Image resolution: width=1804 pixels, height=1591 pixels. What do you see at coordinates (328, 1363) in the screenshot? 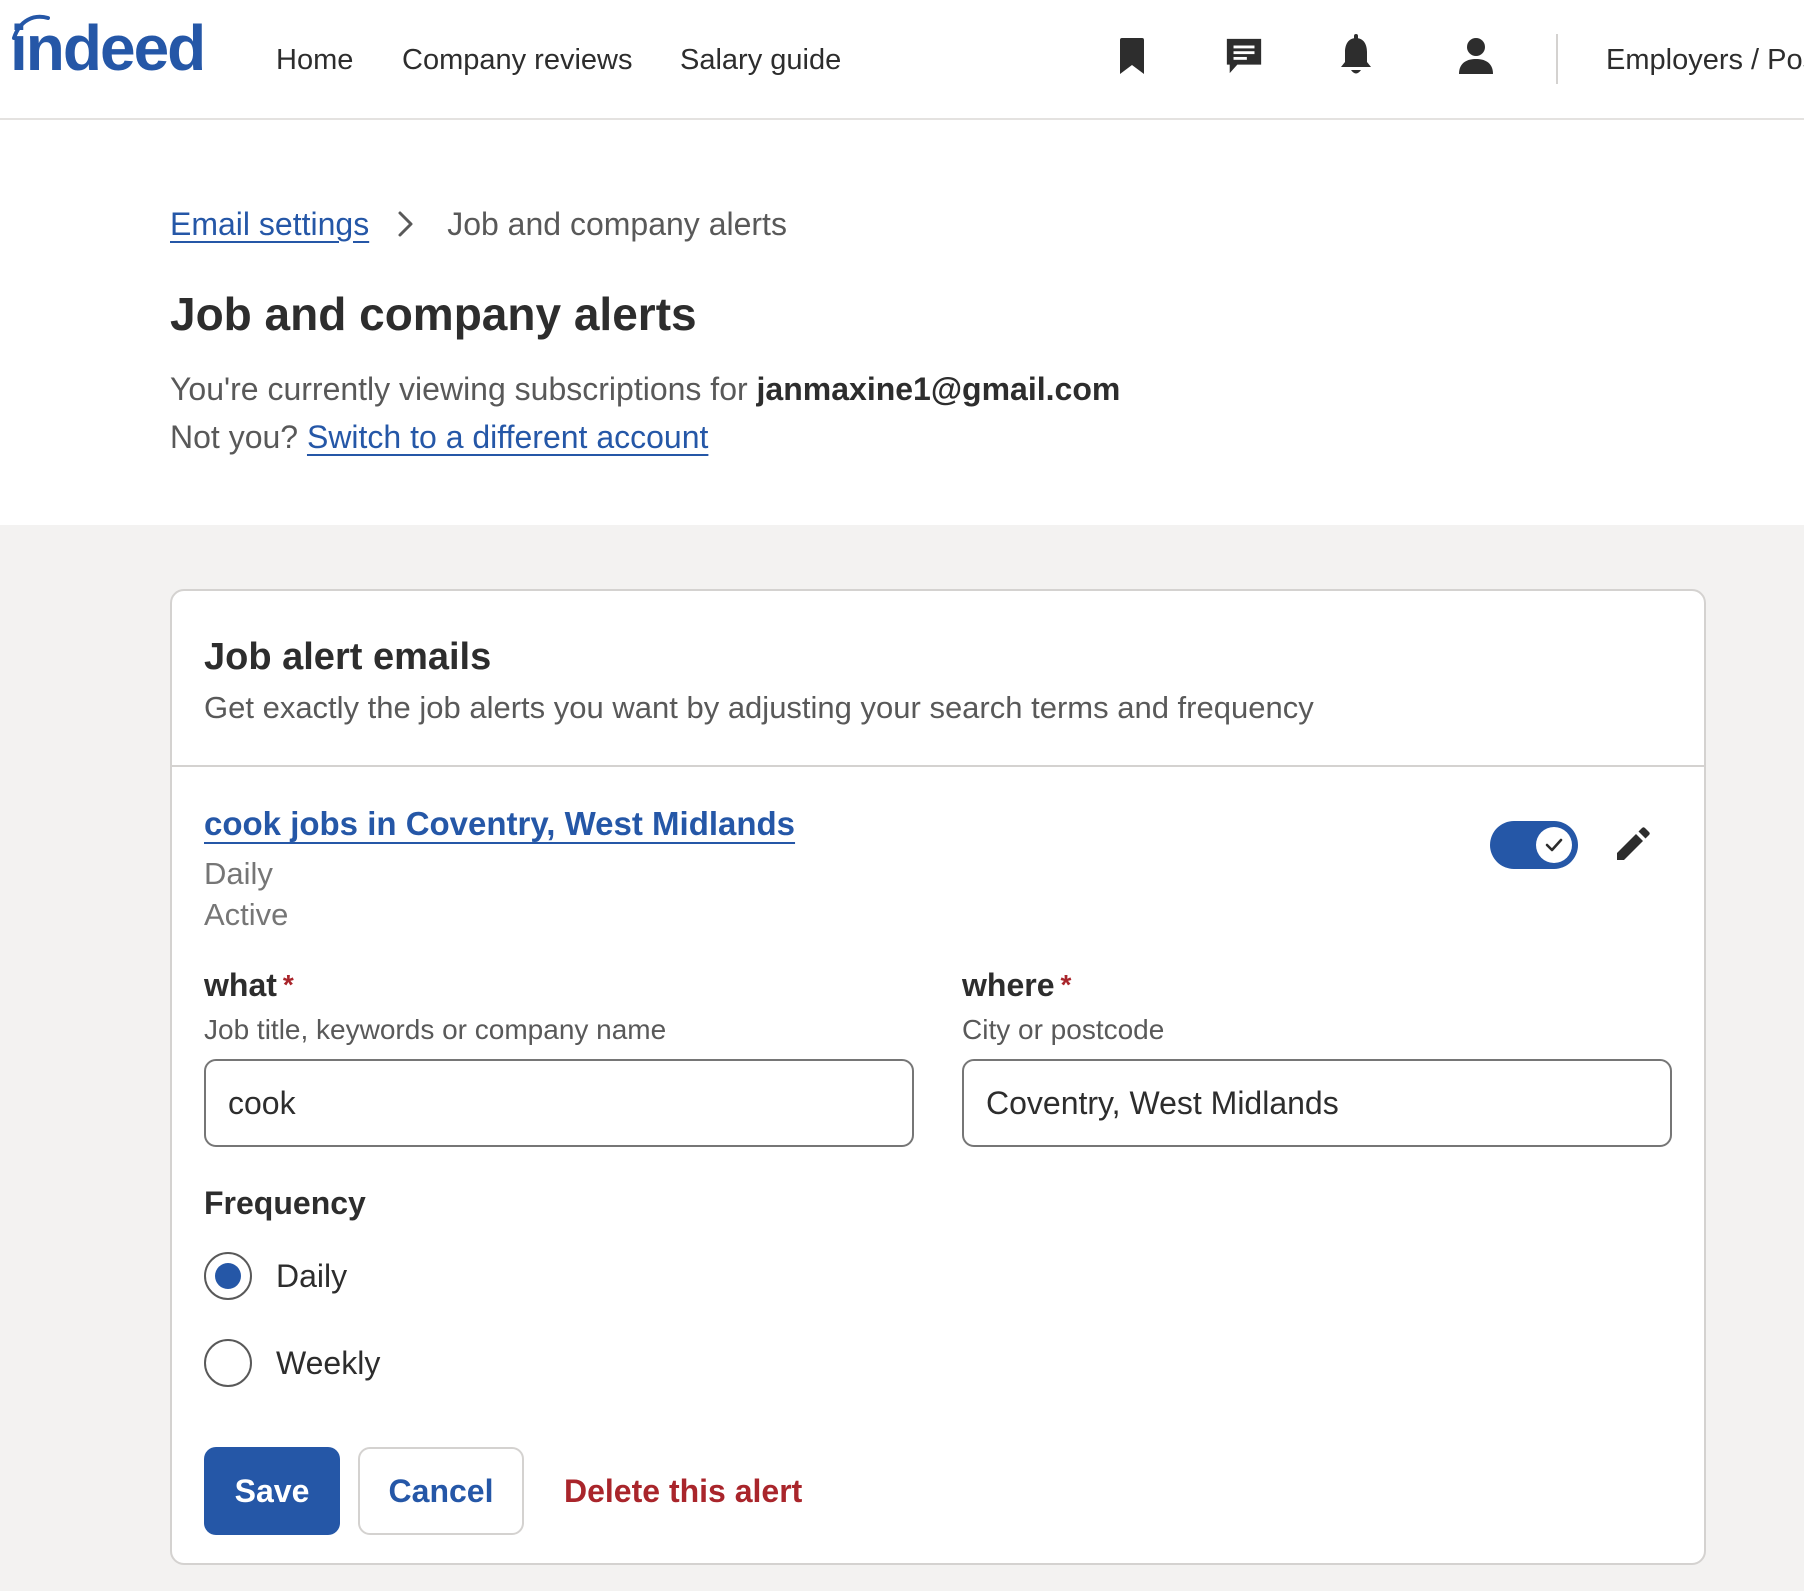
I see `radio-weekly-label: Weekly` at bounding box center [328, 1363].